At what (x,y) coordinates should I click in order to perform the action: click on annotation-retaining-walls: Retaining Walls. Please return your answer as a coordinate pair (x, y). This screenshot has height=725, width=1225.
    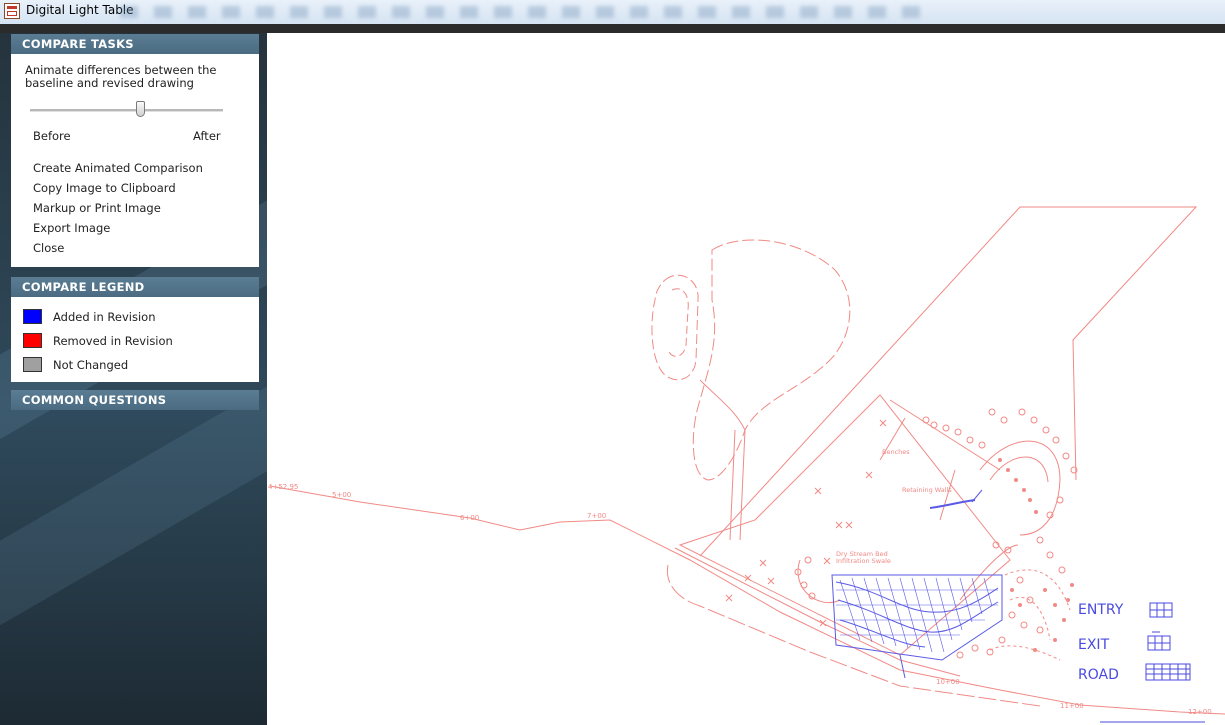
    Looking at the image, I should click on (927, 490).